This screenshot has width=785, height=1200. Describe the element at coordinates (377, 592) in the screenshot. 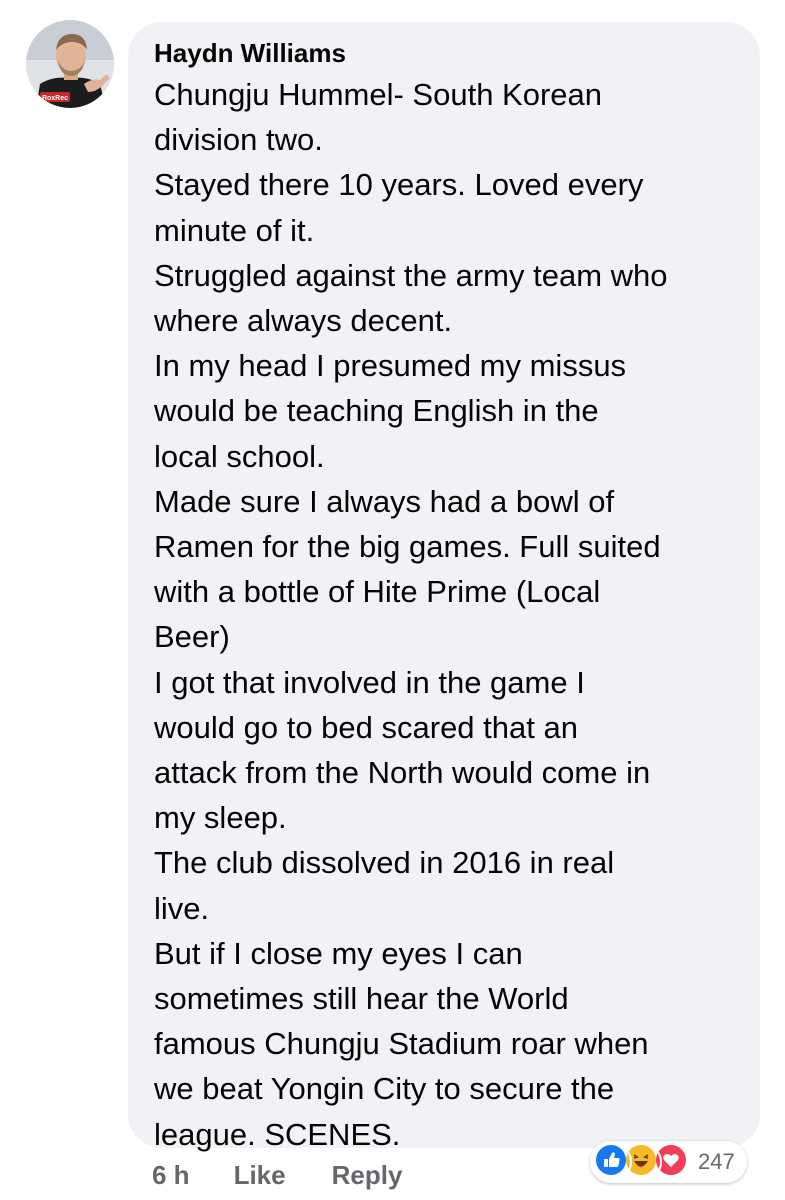

I see `comment-line: with a bottle of Hite Prime (Local` at that location.